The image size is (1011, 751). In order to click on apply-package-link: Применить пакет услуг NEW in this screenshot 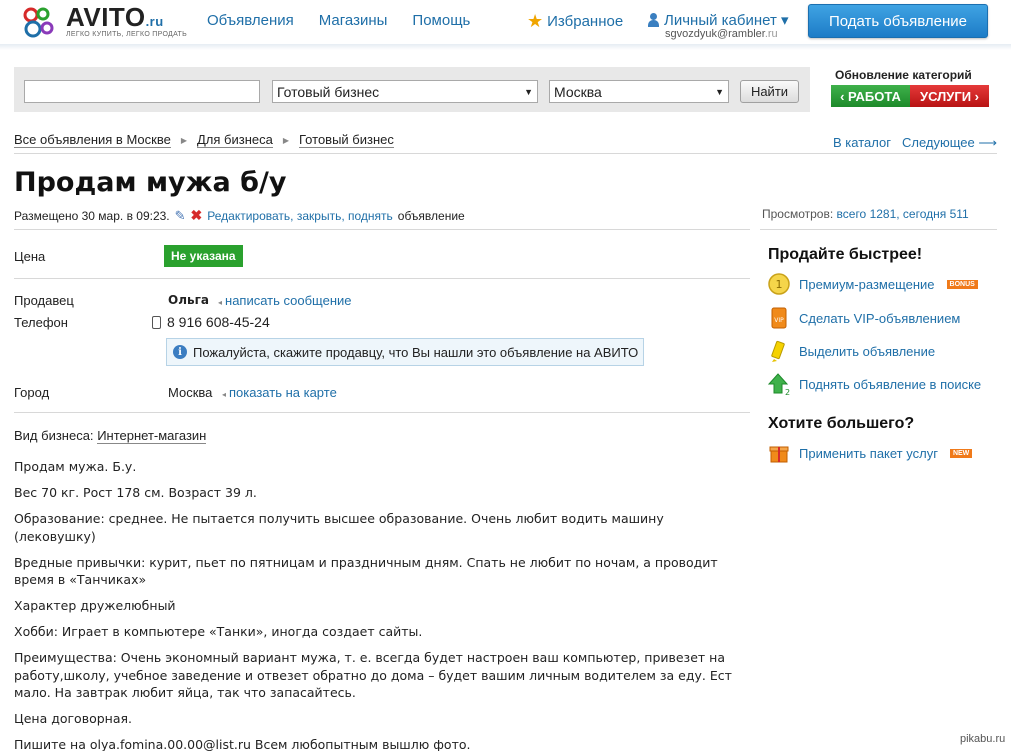, I will do `click(870, 453)`.